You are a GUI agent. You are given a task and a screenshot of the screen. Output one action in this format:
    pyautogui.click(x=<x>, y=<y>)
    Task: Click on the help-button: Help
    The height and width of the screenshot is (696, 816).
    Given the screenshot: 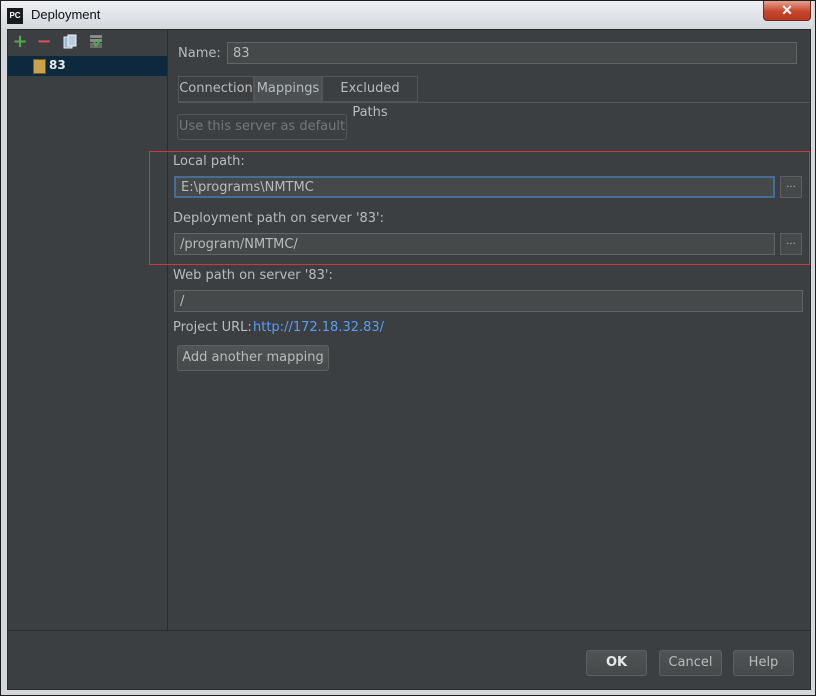 What is the action you would take?
    pyautogui.click(x=763, y=663)
    